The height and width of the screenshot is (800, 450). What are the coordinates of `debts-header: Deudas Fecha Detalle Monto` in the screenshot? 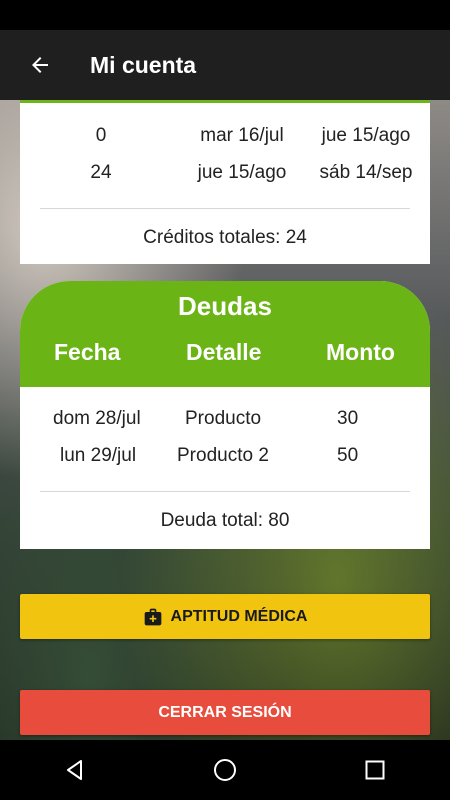 It's located at (225, 334).